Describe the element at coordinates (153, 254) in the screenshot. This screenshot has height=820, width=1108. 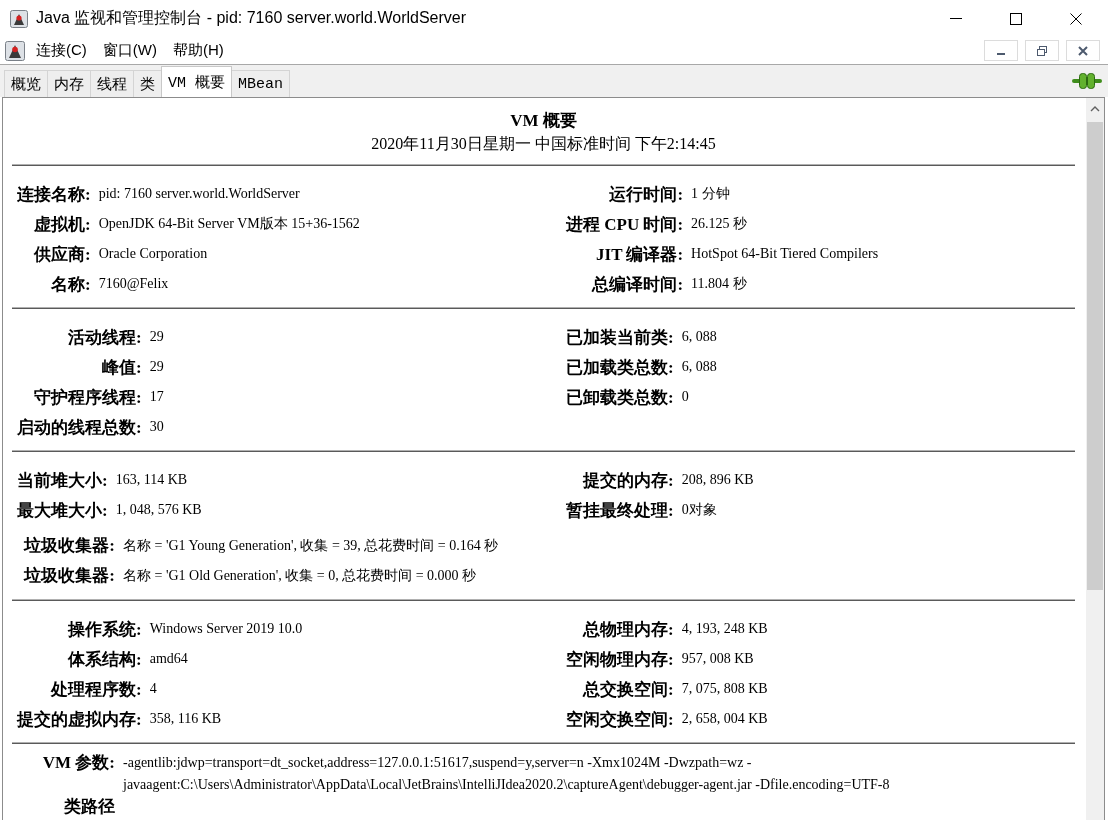
I see `field-value: Oracle Corporation` at that location.